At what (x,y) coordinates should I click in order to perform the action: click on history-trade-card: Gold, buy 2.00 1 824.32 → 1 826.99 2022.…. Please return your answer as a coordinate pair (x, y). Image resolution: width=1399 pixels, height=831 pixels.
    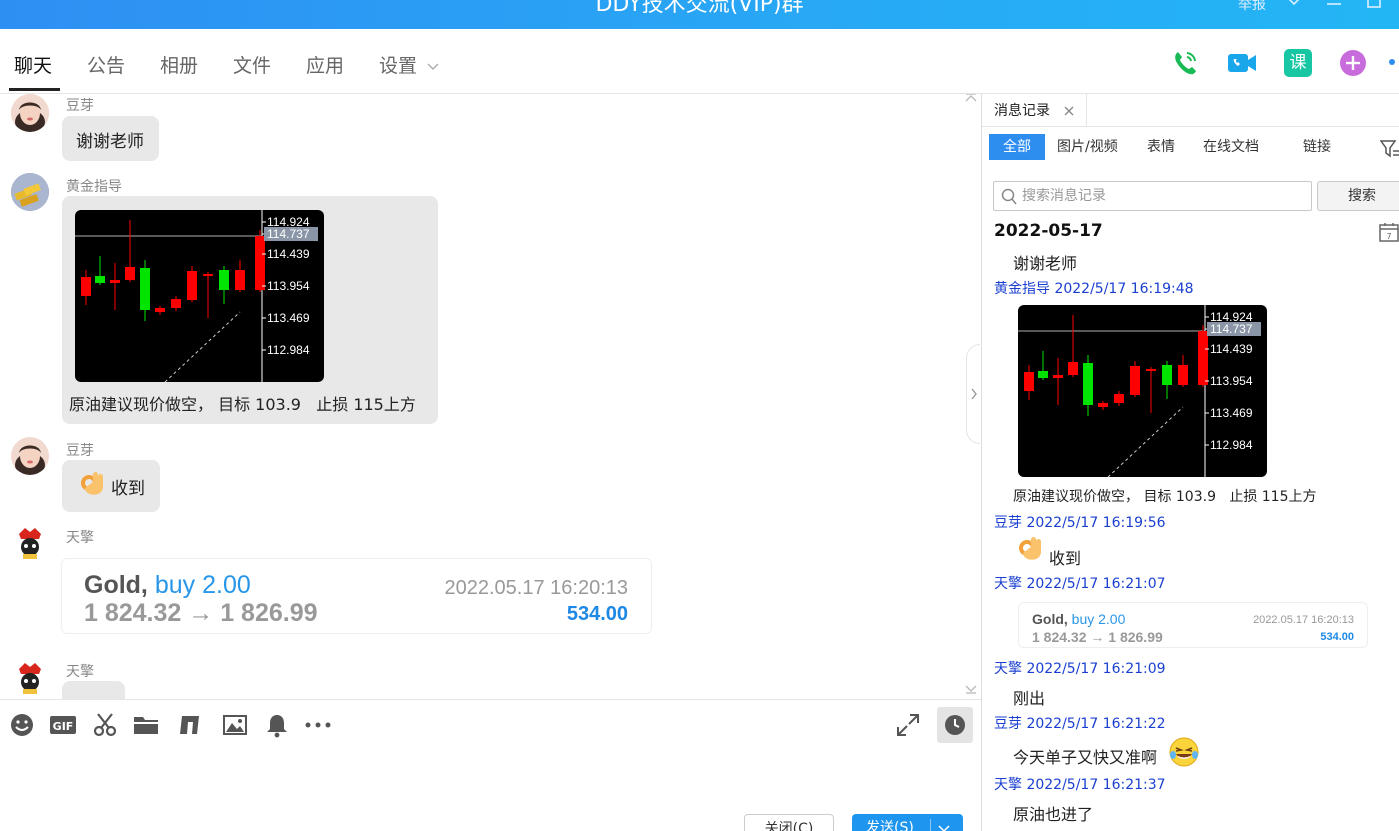
    Looking at the image, I should click on (1193, 625).